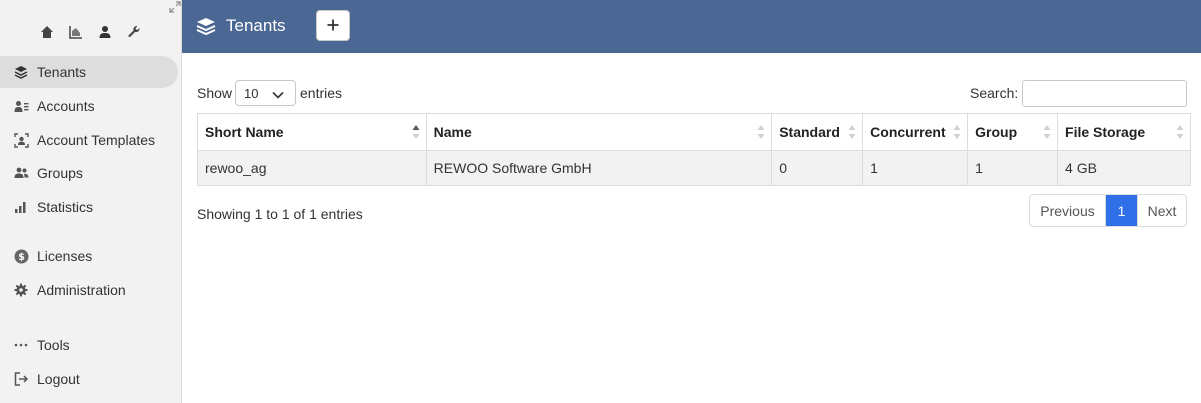  Describe the element at coordinates (312, 168) in the screenshot. I see `cell-short-name: rewoo_ag` at that location.